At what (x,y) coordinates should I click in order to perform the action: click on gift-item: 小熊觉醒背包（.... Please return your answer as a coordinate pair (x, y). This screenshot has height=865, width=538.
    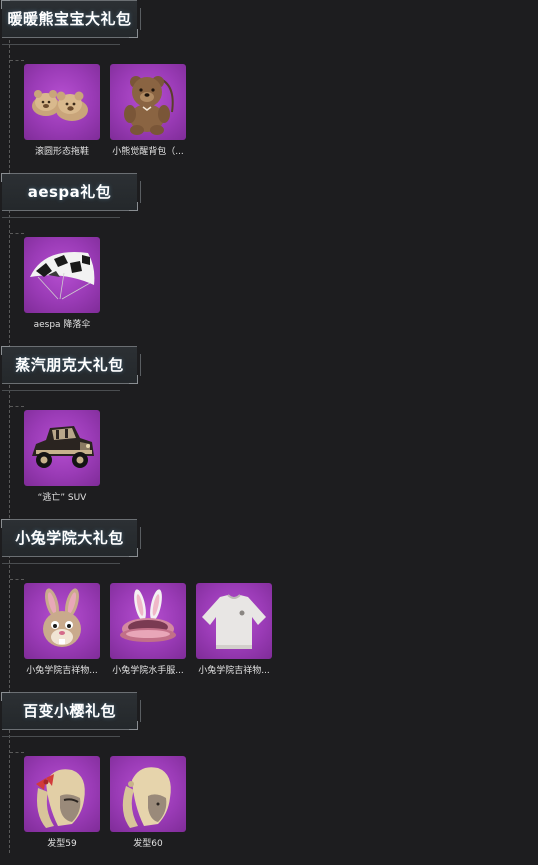
    Looking at the image, I should click on (148, 110).